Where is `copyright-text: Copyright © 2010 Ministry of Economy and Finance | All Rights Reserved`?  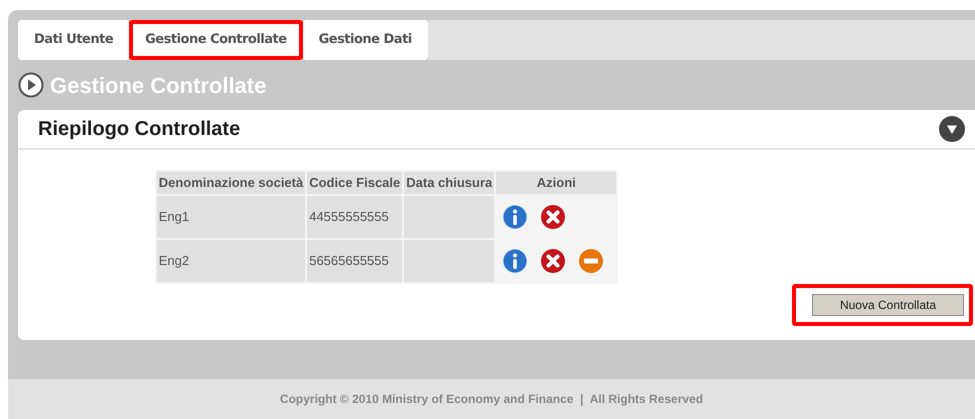
copyright-text: Copyright © 2010 Ministry of Economy and Finance | All Rights Reserved is located at coordinates (492, 399).